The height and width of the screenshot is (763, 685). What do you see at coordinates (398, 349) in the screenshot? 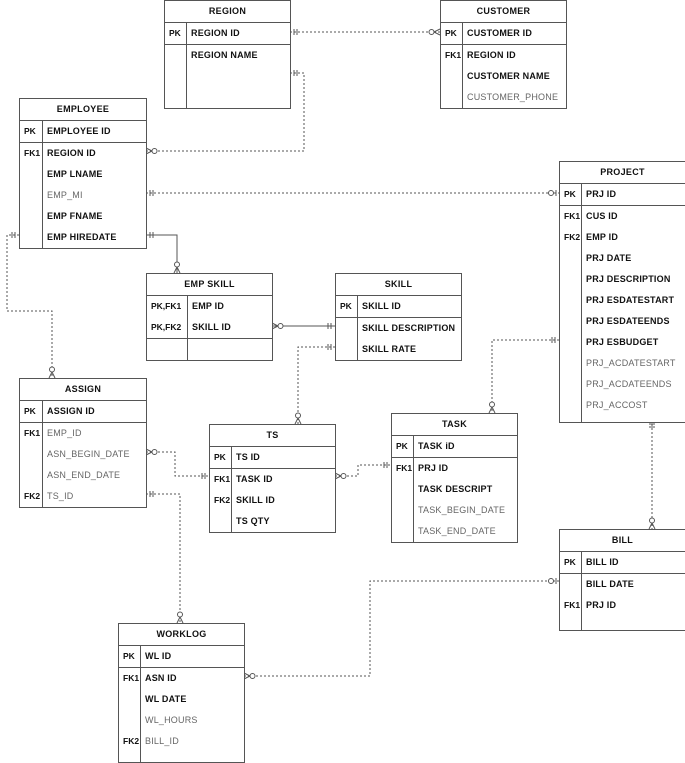
I see `field-row: SKILL RATE` at bounding box center [398, 349].